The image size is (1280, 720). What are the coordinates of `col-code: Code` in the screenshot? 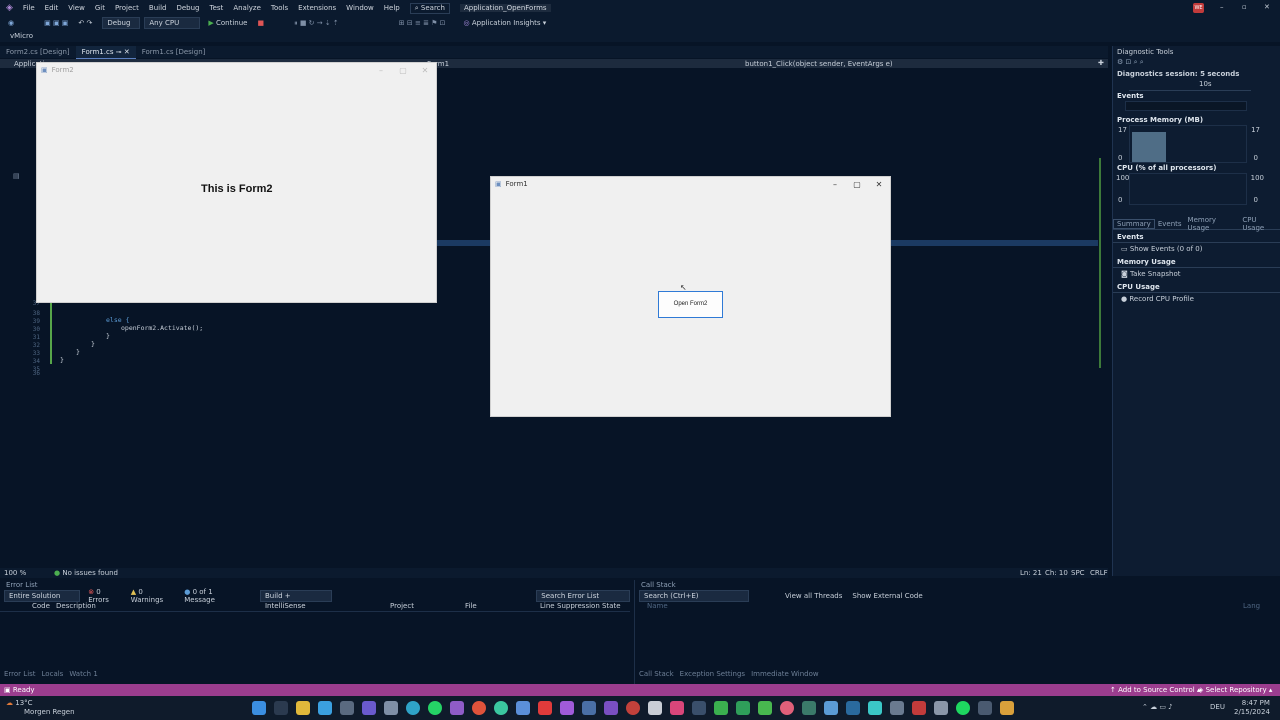 It's located at (41, 606).